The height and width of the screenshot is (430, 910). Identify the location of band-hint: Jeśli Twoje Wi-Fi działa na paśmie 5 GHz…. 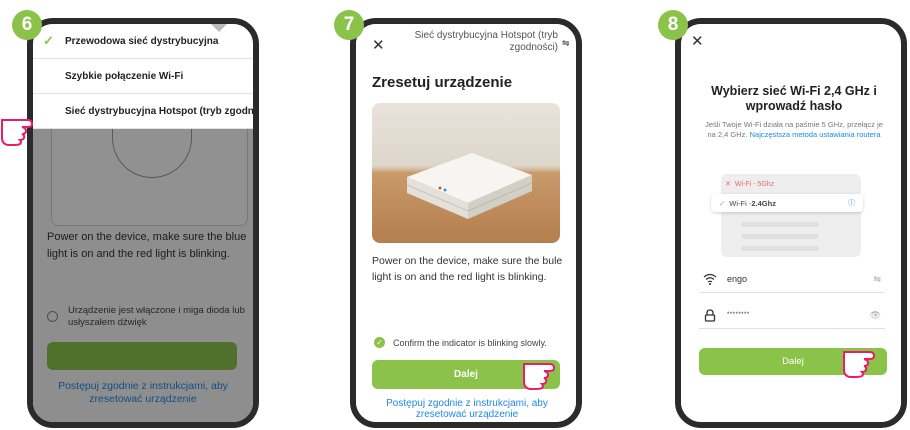
(794, 130).